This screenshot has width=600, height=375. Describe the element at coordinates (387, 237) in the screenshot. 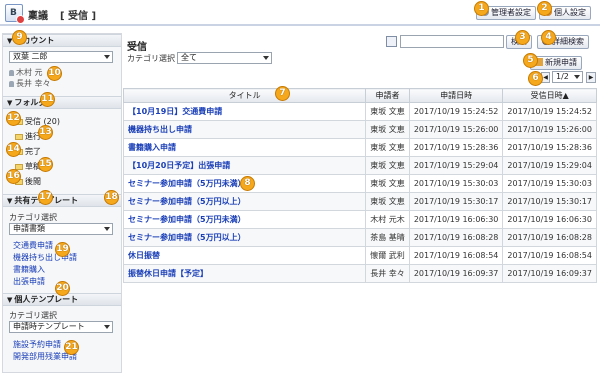

I see `applicant-cell: 茶島 基晴` at that location.